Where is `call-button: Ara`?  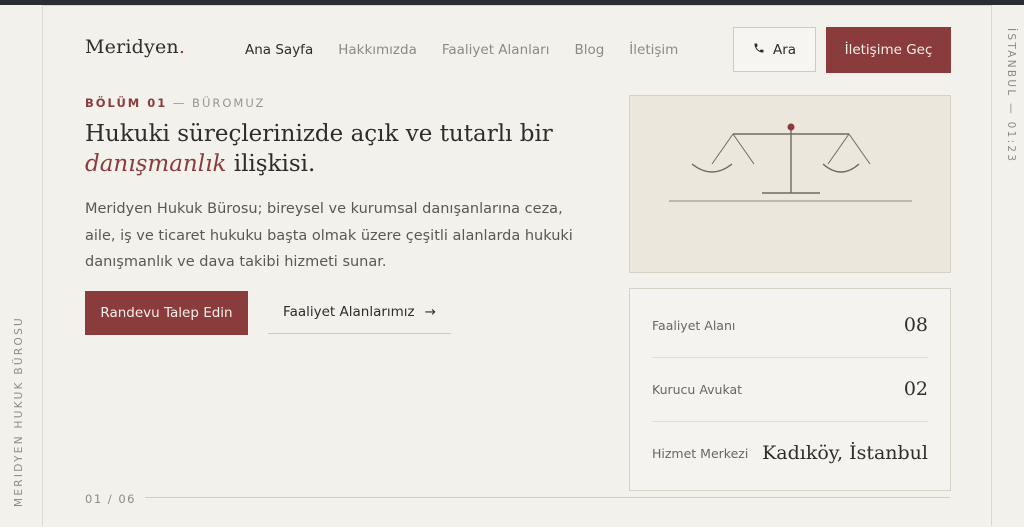
call-button: Ara is located at coordinates (774, 49).